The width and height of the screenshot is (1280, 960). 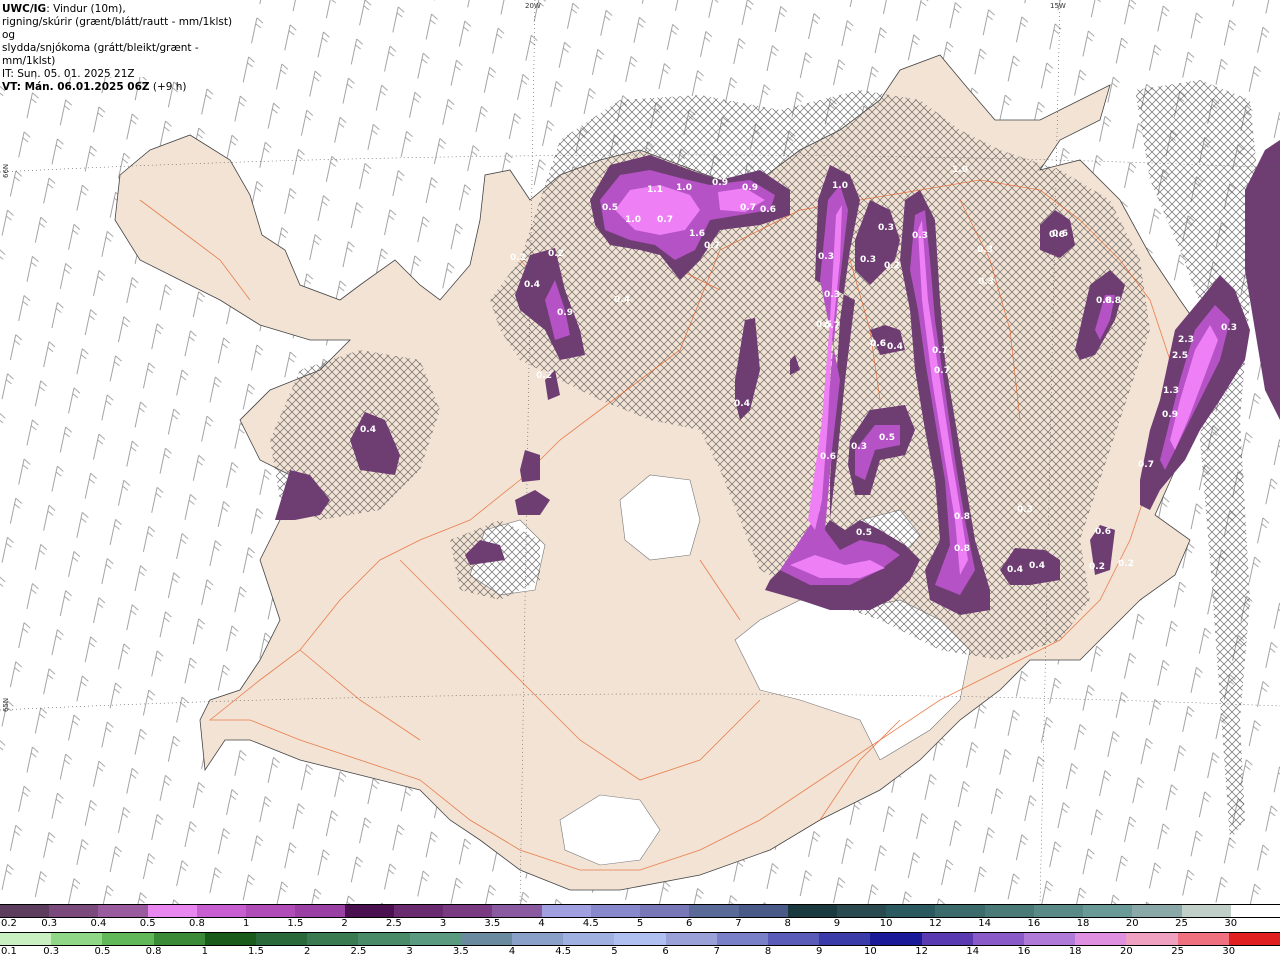 I want to click on precip-value-label: 2.5, so click(x=1180, y=356).